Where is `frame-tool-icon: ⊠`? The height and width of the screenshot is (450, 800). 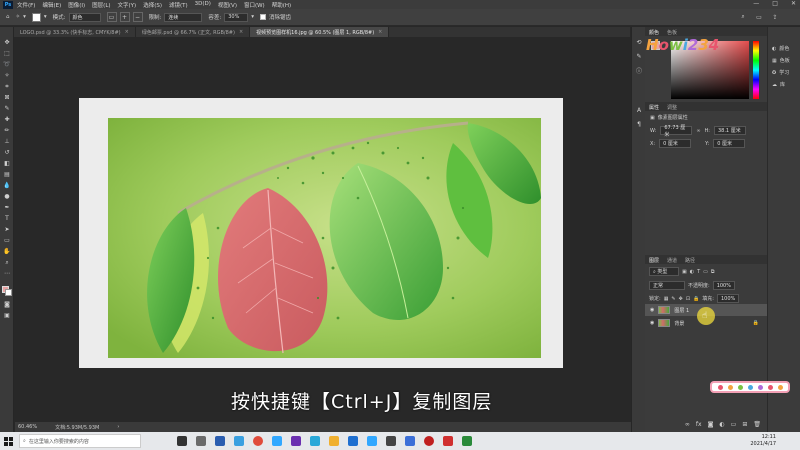
frame-tool-icon: ⊠ is located at coordinates (7, 97).